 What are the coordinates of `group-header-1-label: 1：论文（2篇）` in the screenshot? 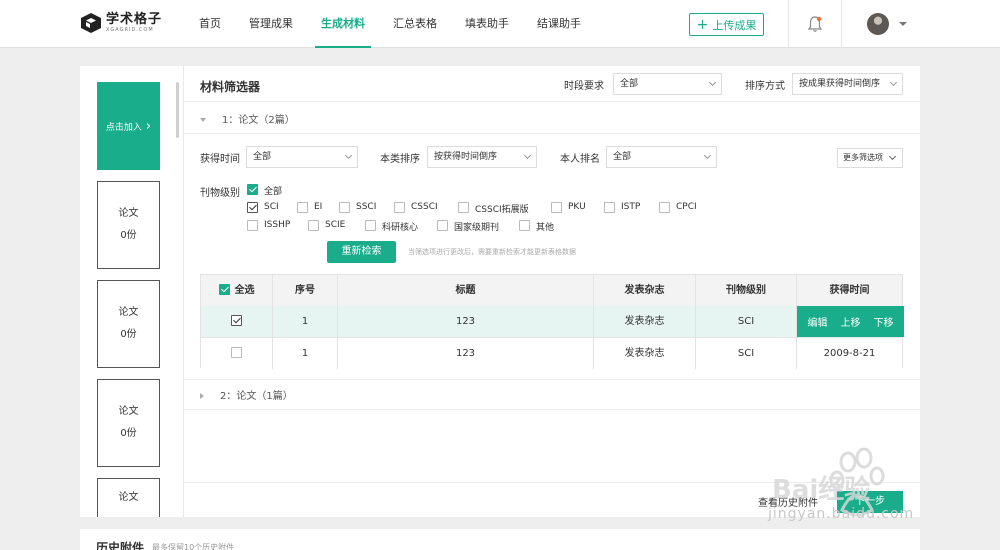 It's located at (258, 120).